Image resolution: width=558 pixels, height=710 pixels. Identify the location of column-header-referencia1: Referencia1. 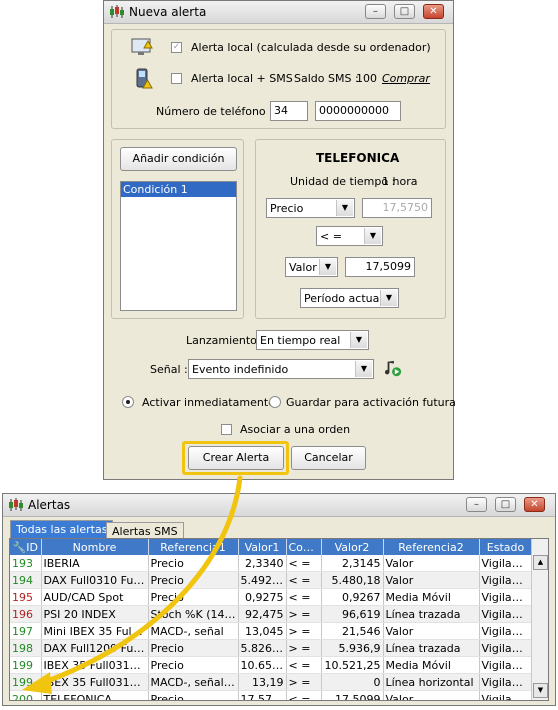
(193, 547).